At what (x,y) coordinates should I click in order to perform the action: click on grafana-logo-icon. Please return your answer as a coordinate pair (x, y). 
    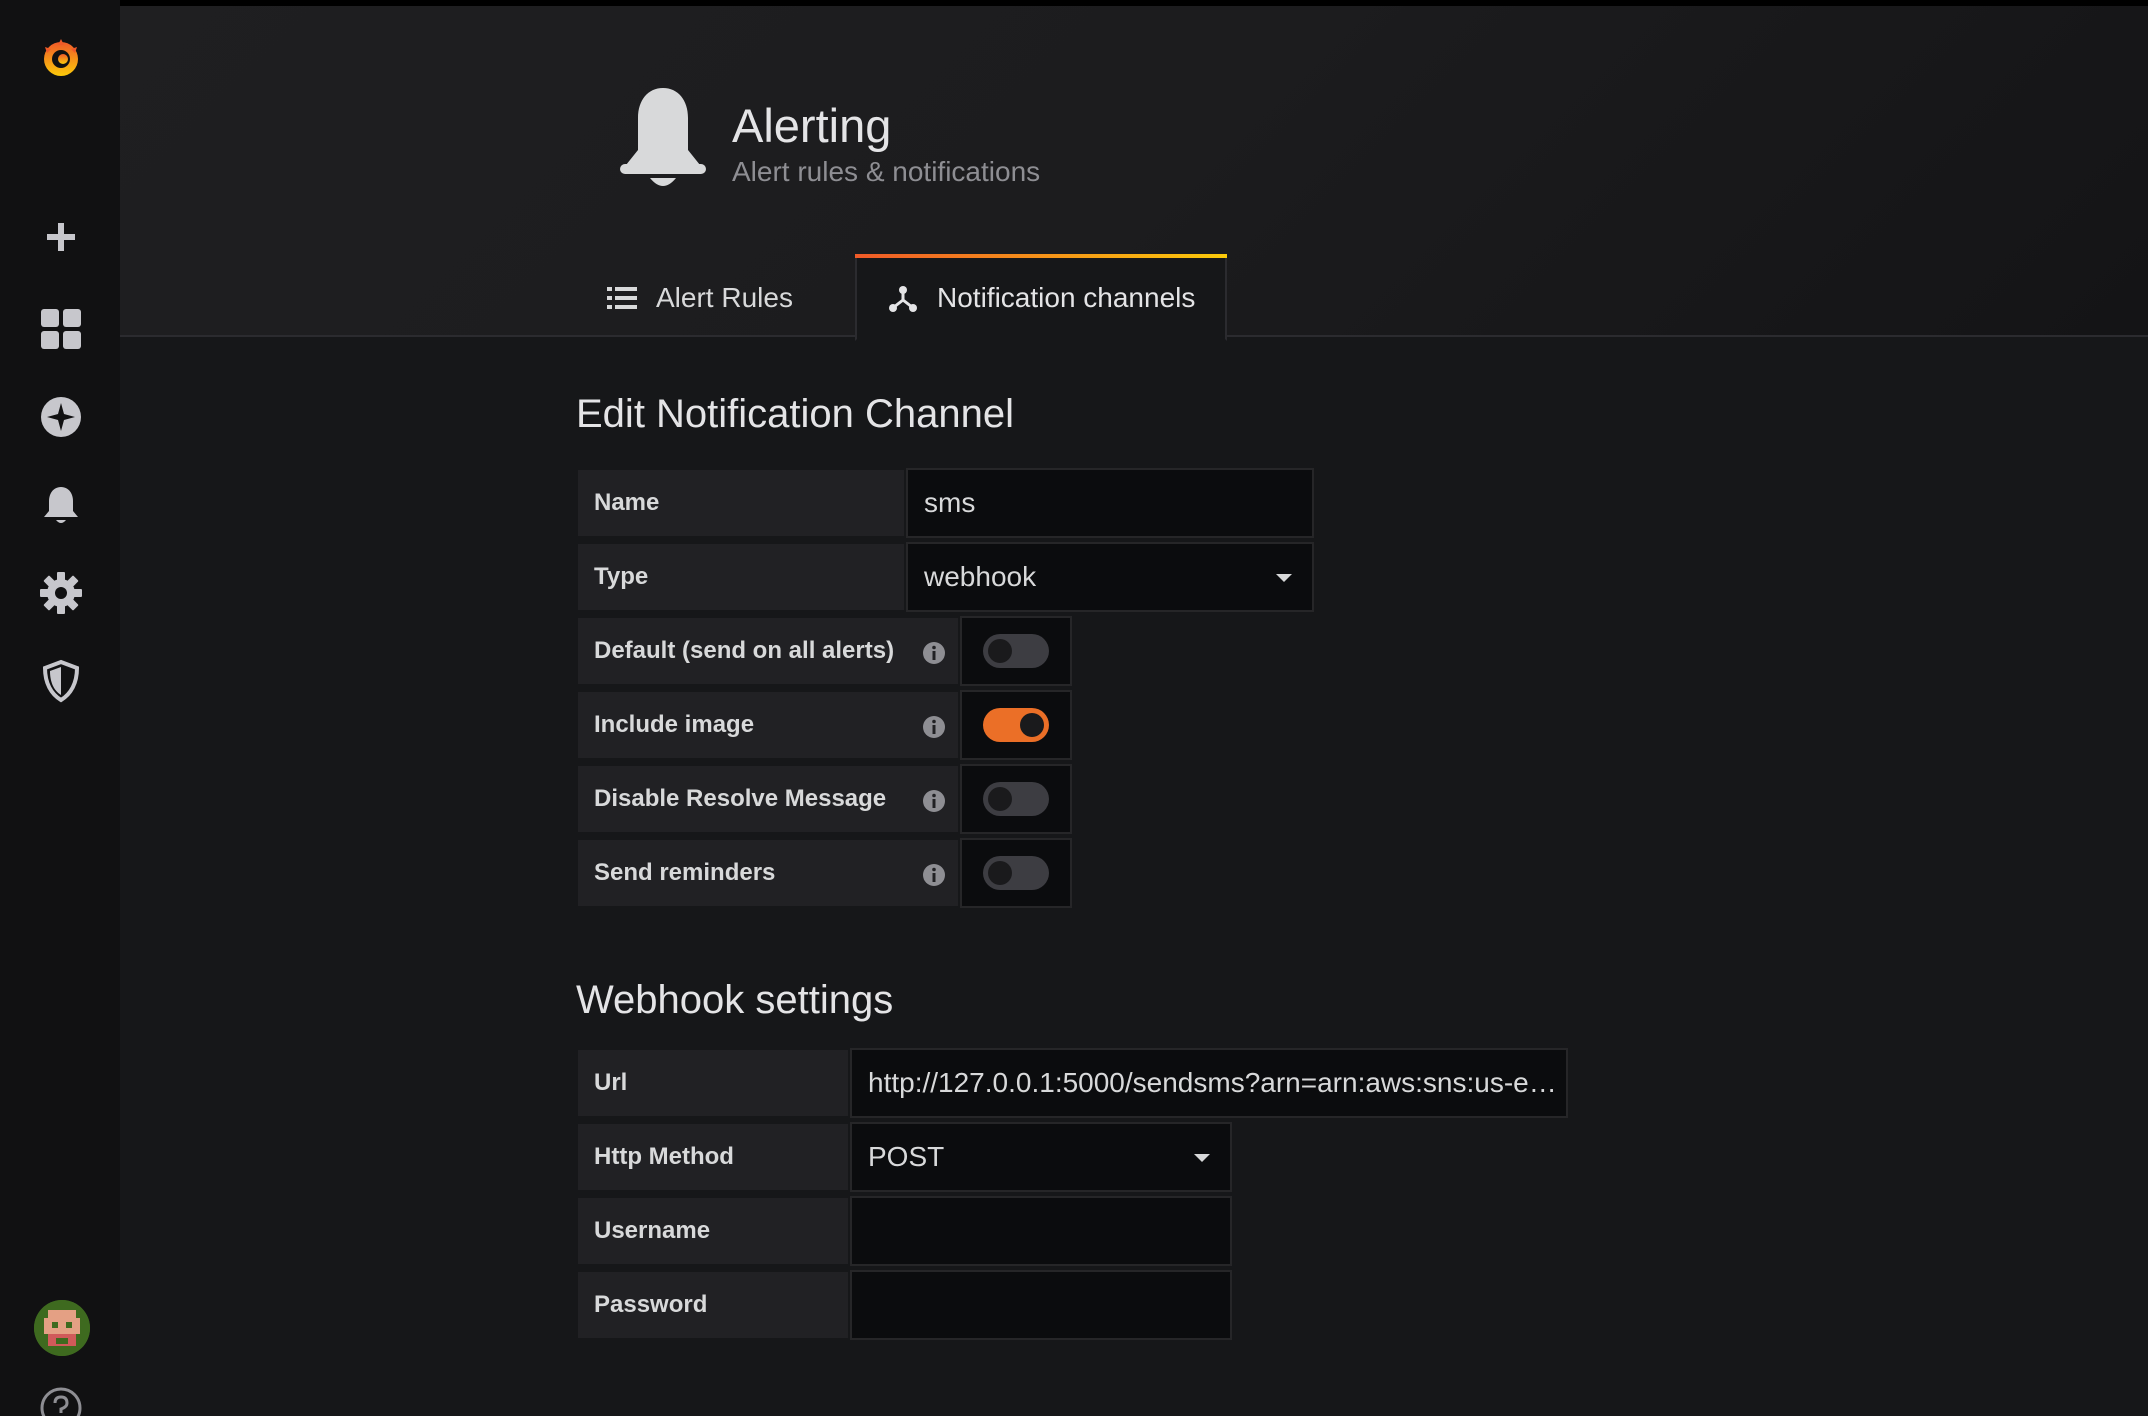
    Looking at the image, I should click on (61, 57).